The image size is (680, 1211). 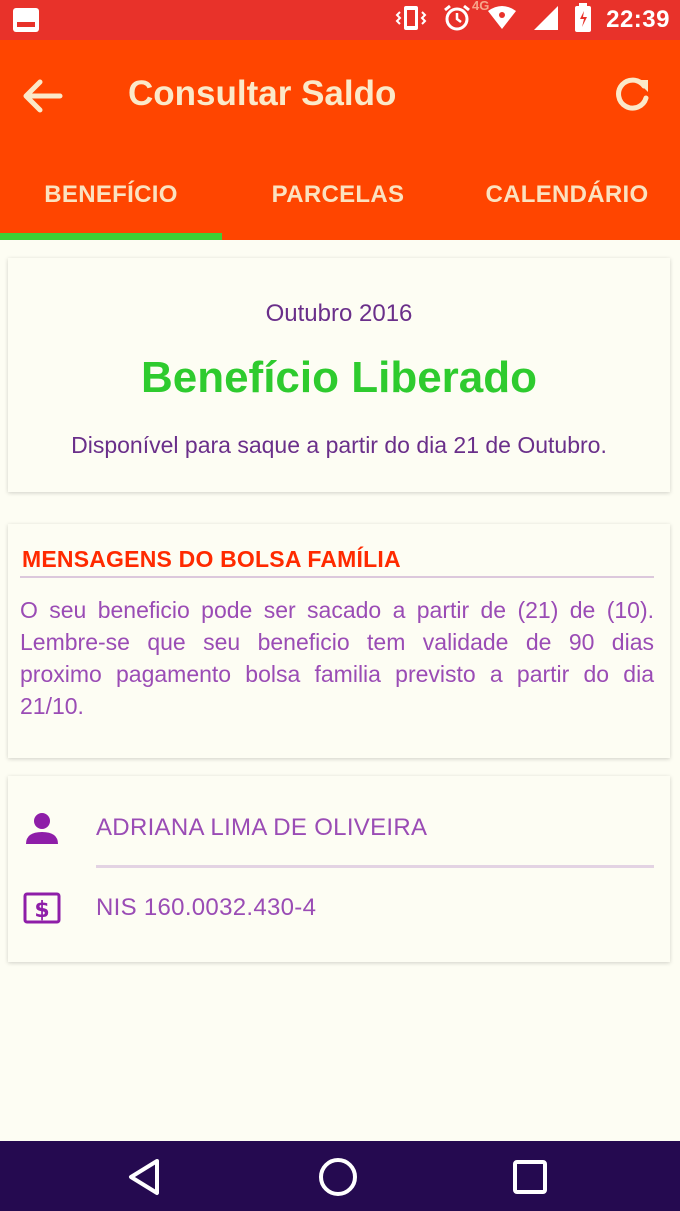 What do you see at coordinates (111, 236) in the screenshot?
I see `tab-selected-indicator` at bounding box center [111, 236].